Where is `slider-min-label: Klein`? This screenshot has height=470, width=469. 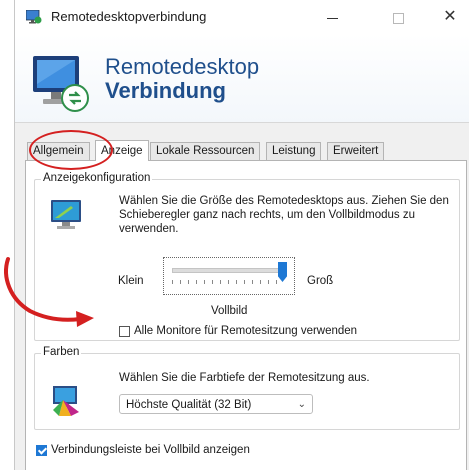 slider-min-label: Klein is located at coordinates (131, 281).